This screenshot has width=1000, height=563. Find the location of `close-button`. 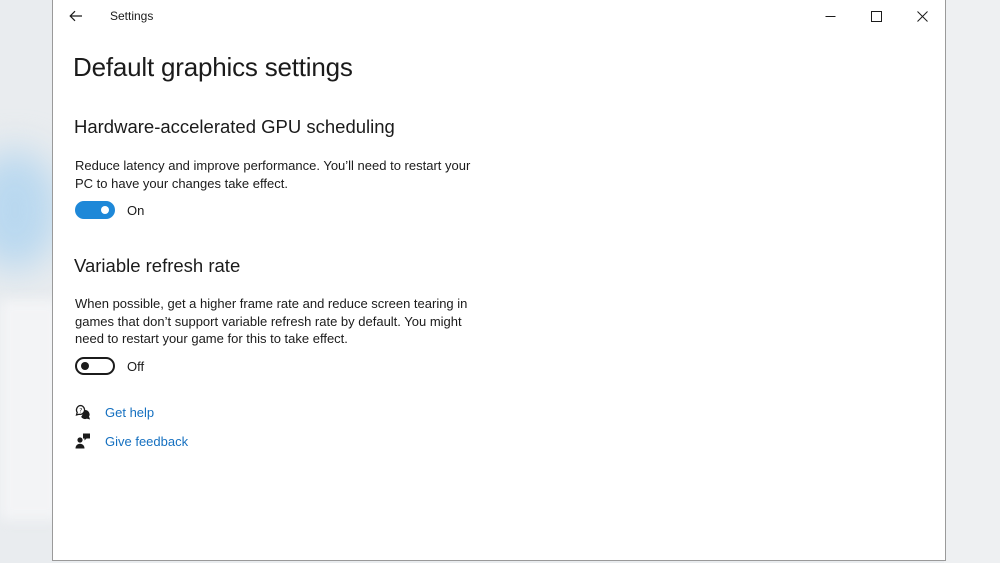

close-button is located at coordinates (922, 16).